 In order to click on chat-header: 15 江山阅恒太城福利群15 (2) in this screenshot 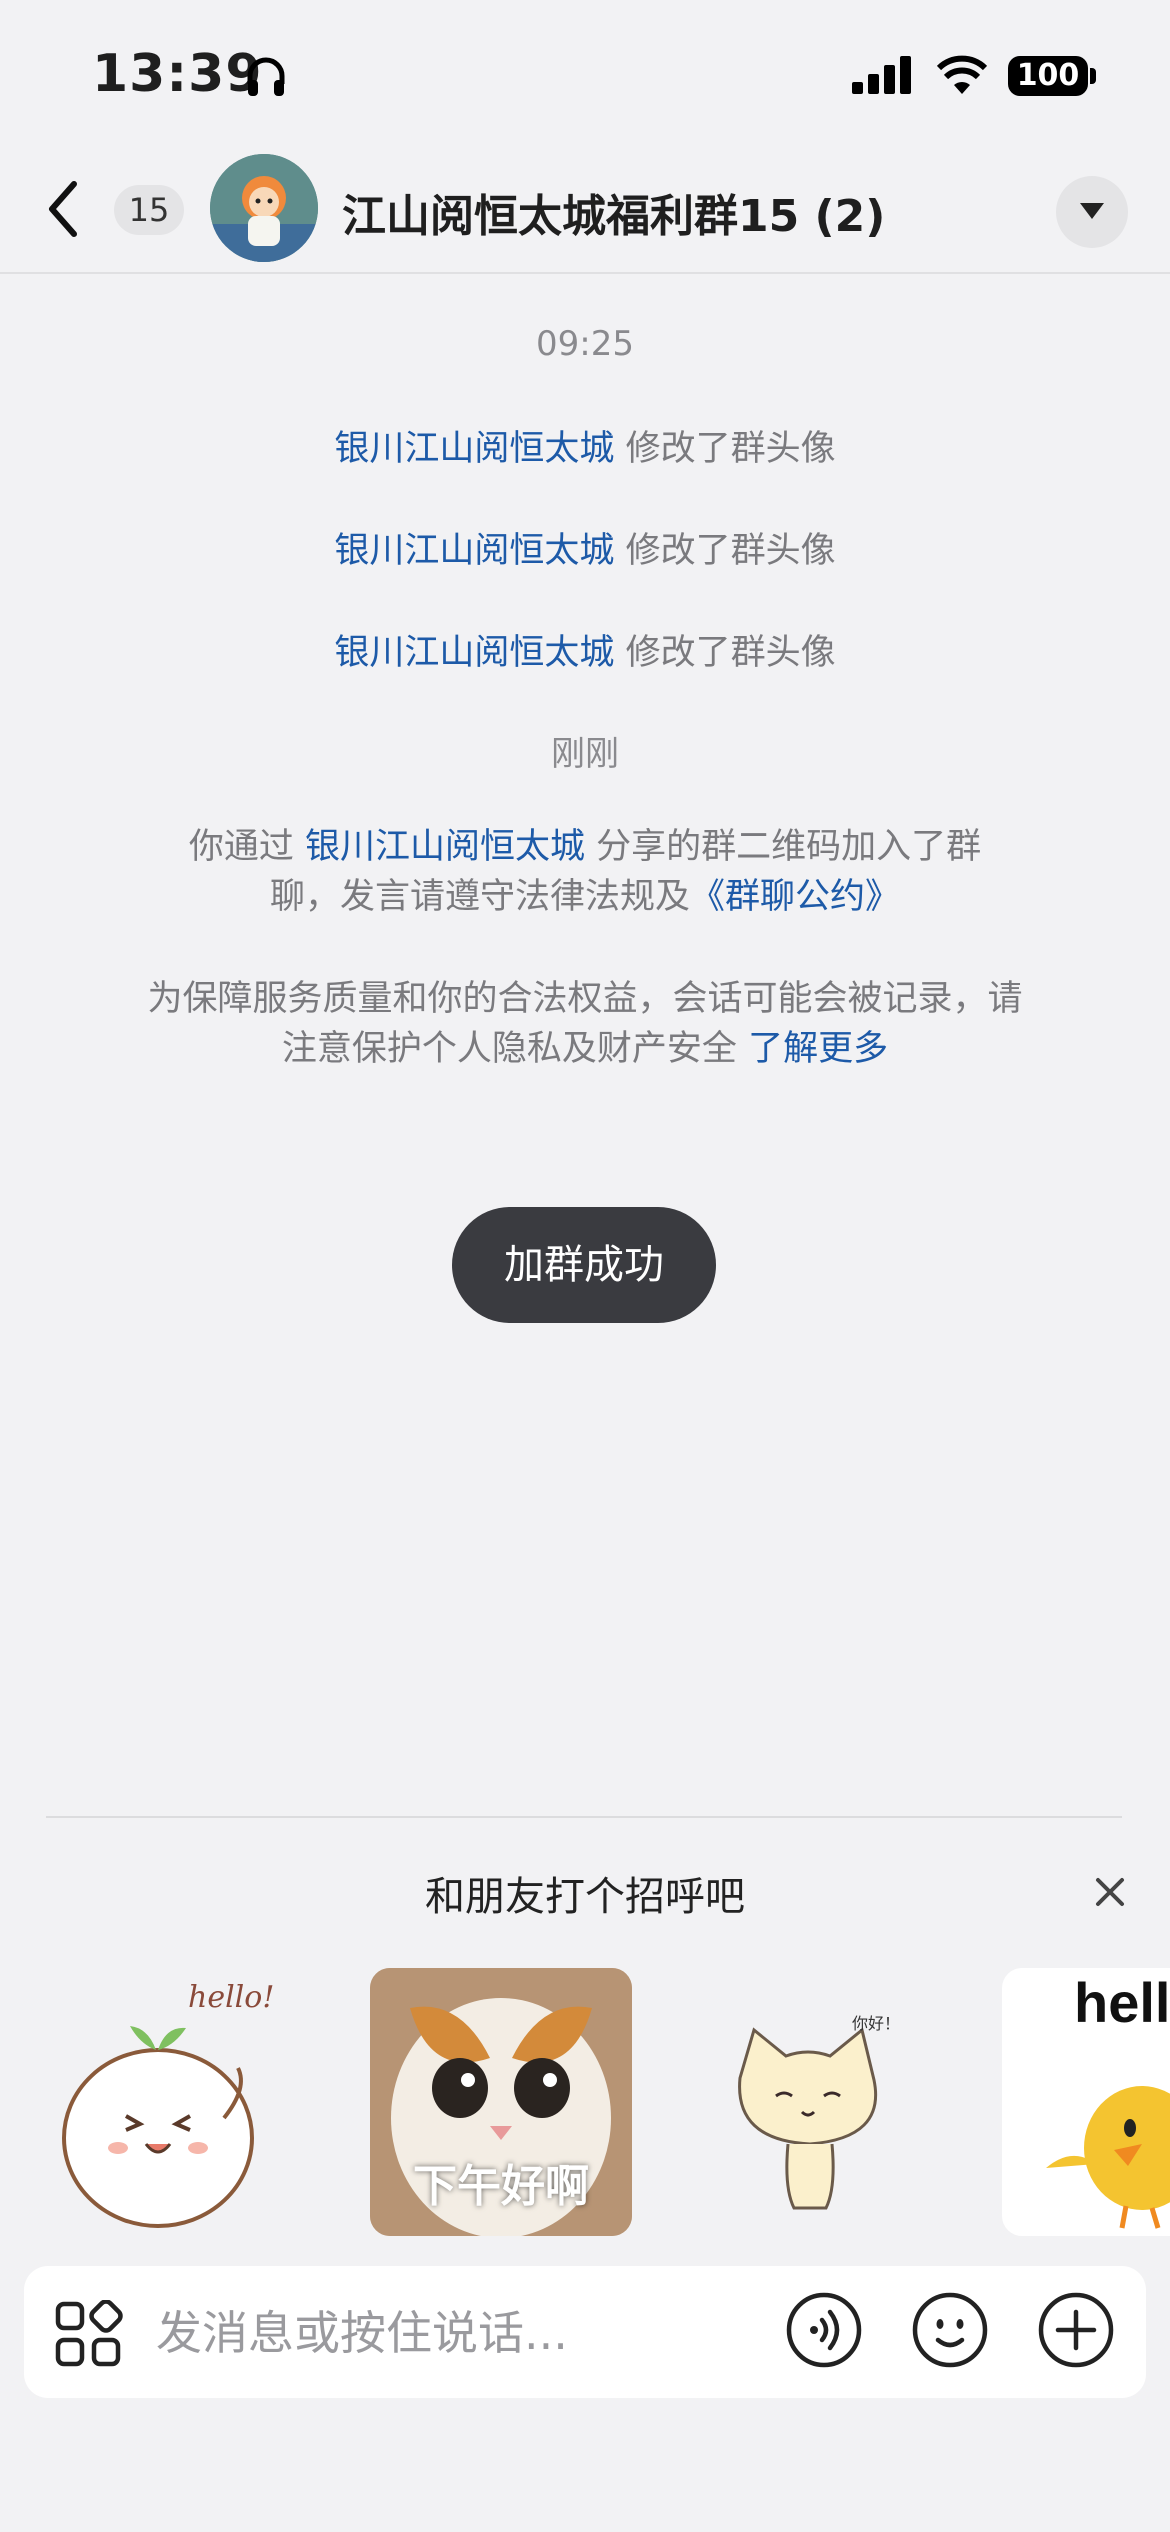, I will do `click(585, 212)`.